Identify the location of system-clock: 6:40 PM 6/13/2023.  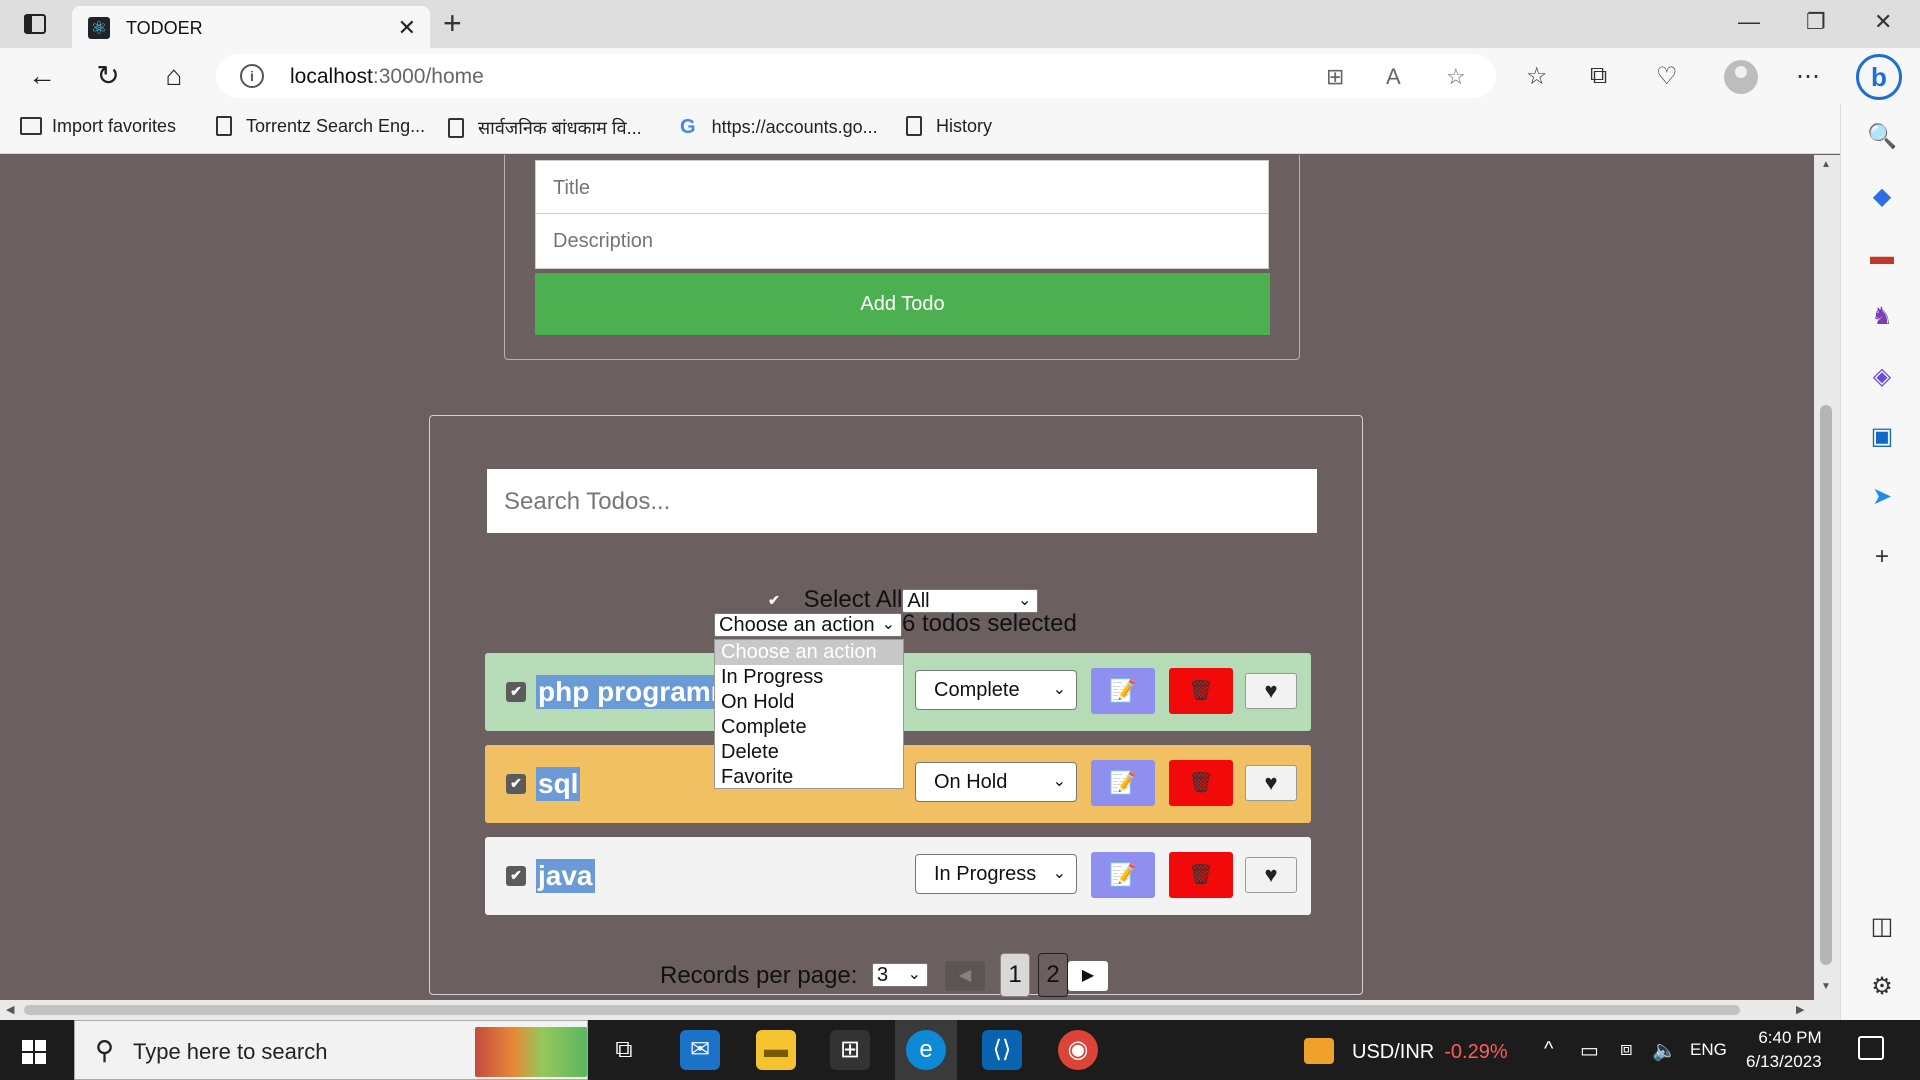
(1784, 1050).